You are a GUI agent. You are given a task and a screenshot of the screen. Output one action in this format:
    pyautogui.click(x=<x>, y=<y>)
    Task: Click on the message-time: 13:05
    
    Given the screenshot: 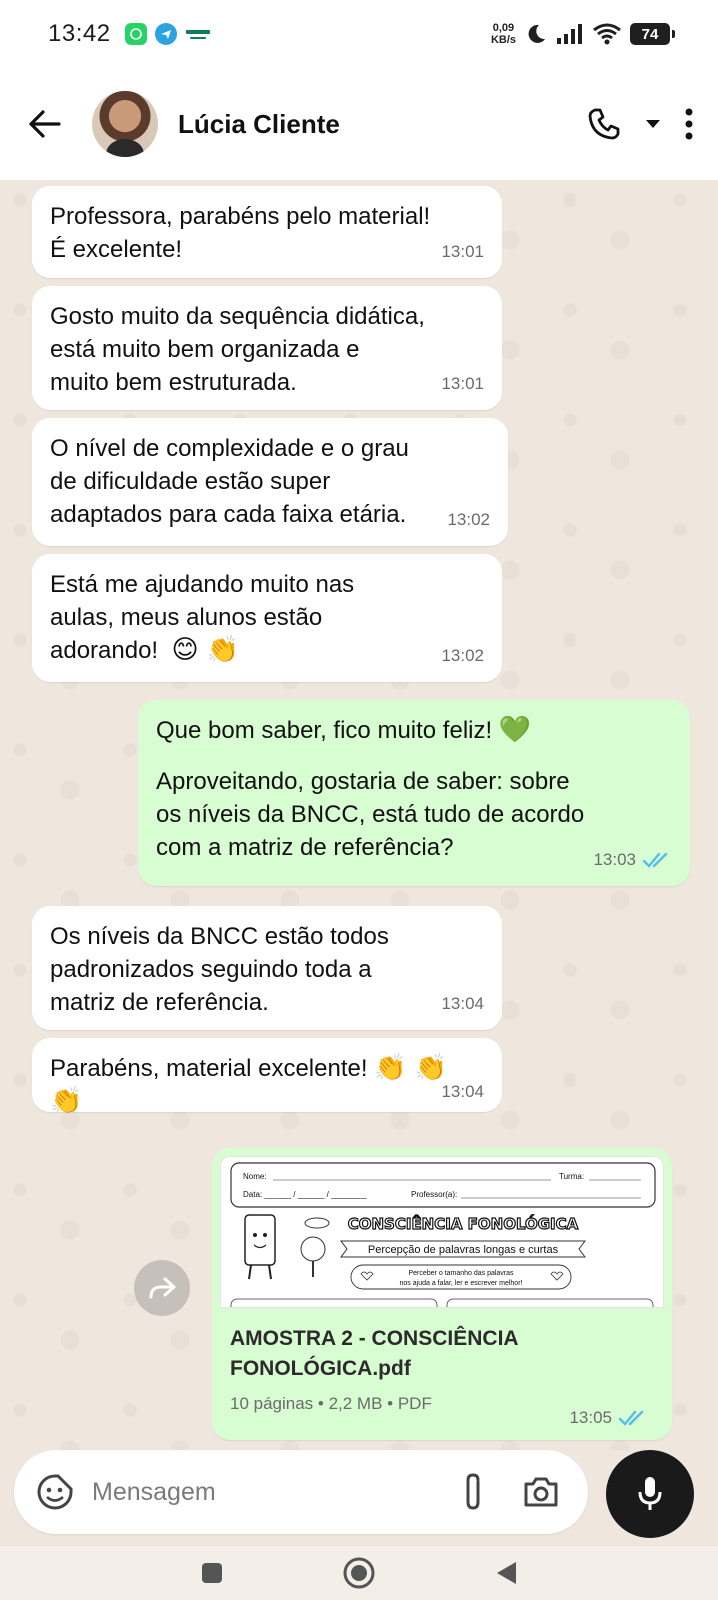 What is the action you would take?
    pyautogui.click(x=608, y=1418)
    